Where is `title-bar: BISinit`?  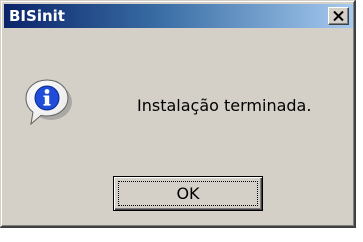 title-bar: BISinit is located at coordinates (178, 16).